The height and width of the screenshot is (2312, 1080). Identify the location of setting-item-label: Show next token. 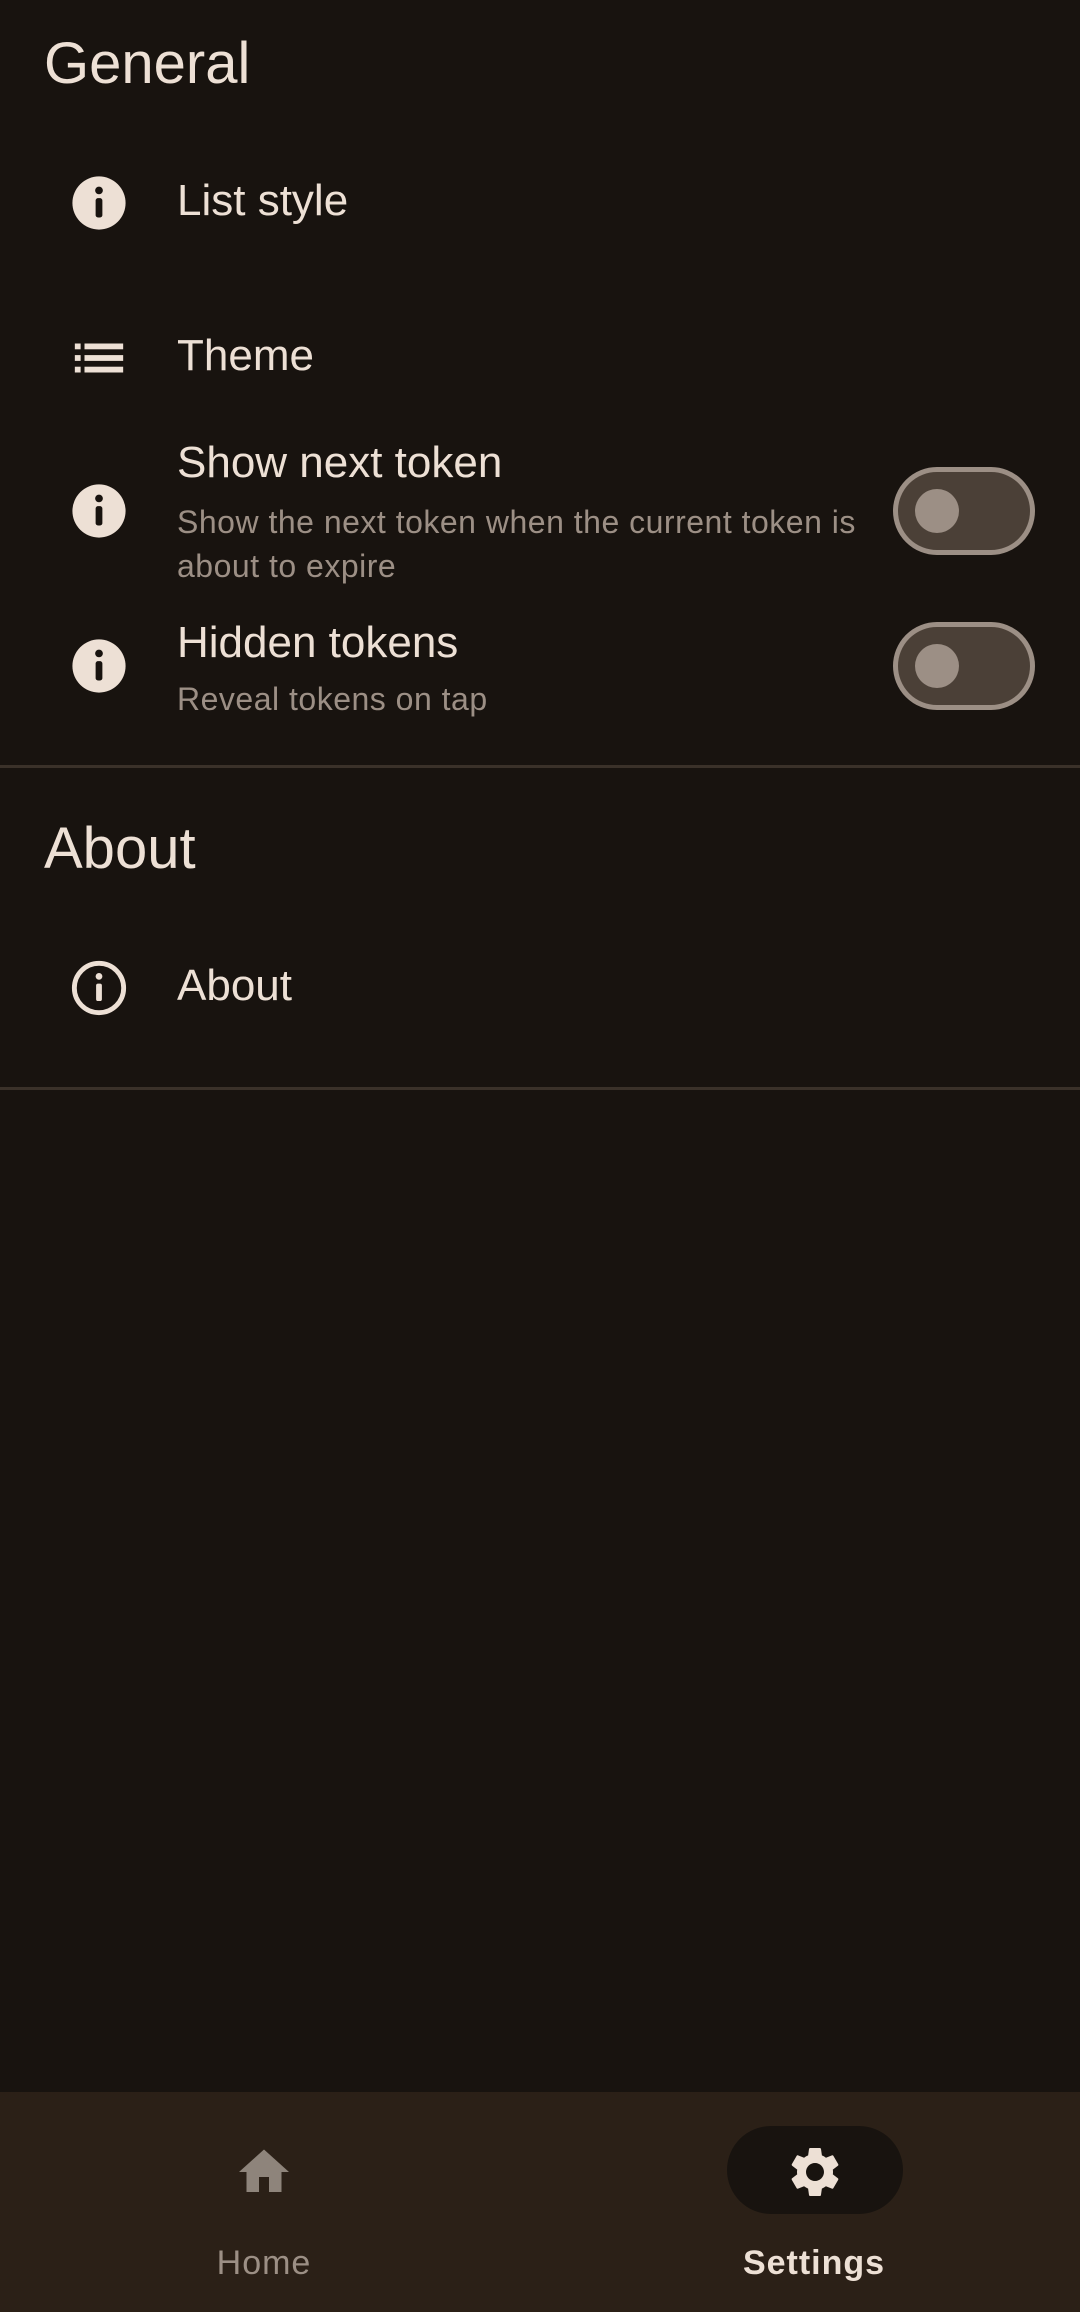
(340, 462).